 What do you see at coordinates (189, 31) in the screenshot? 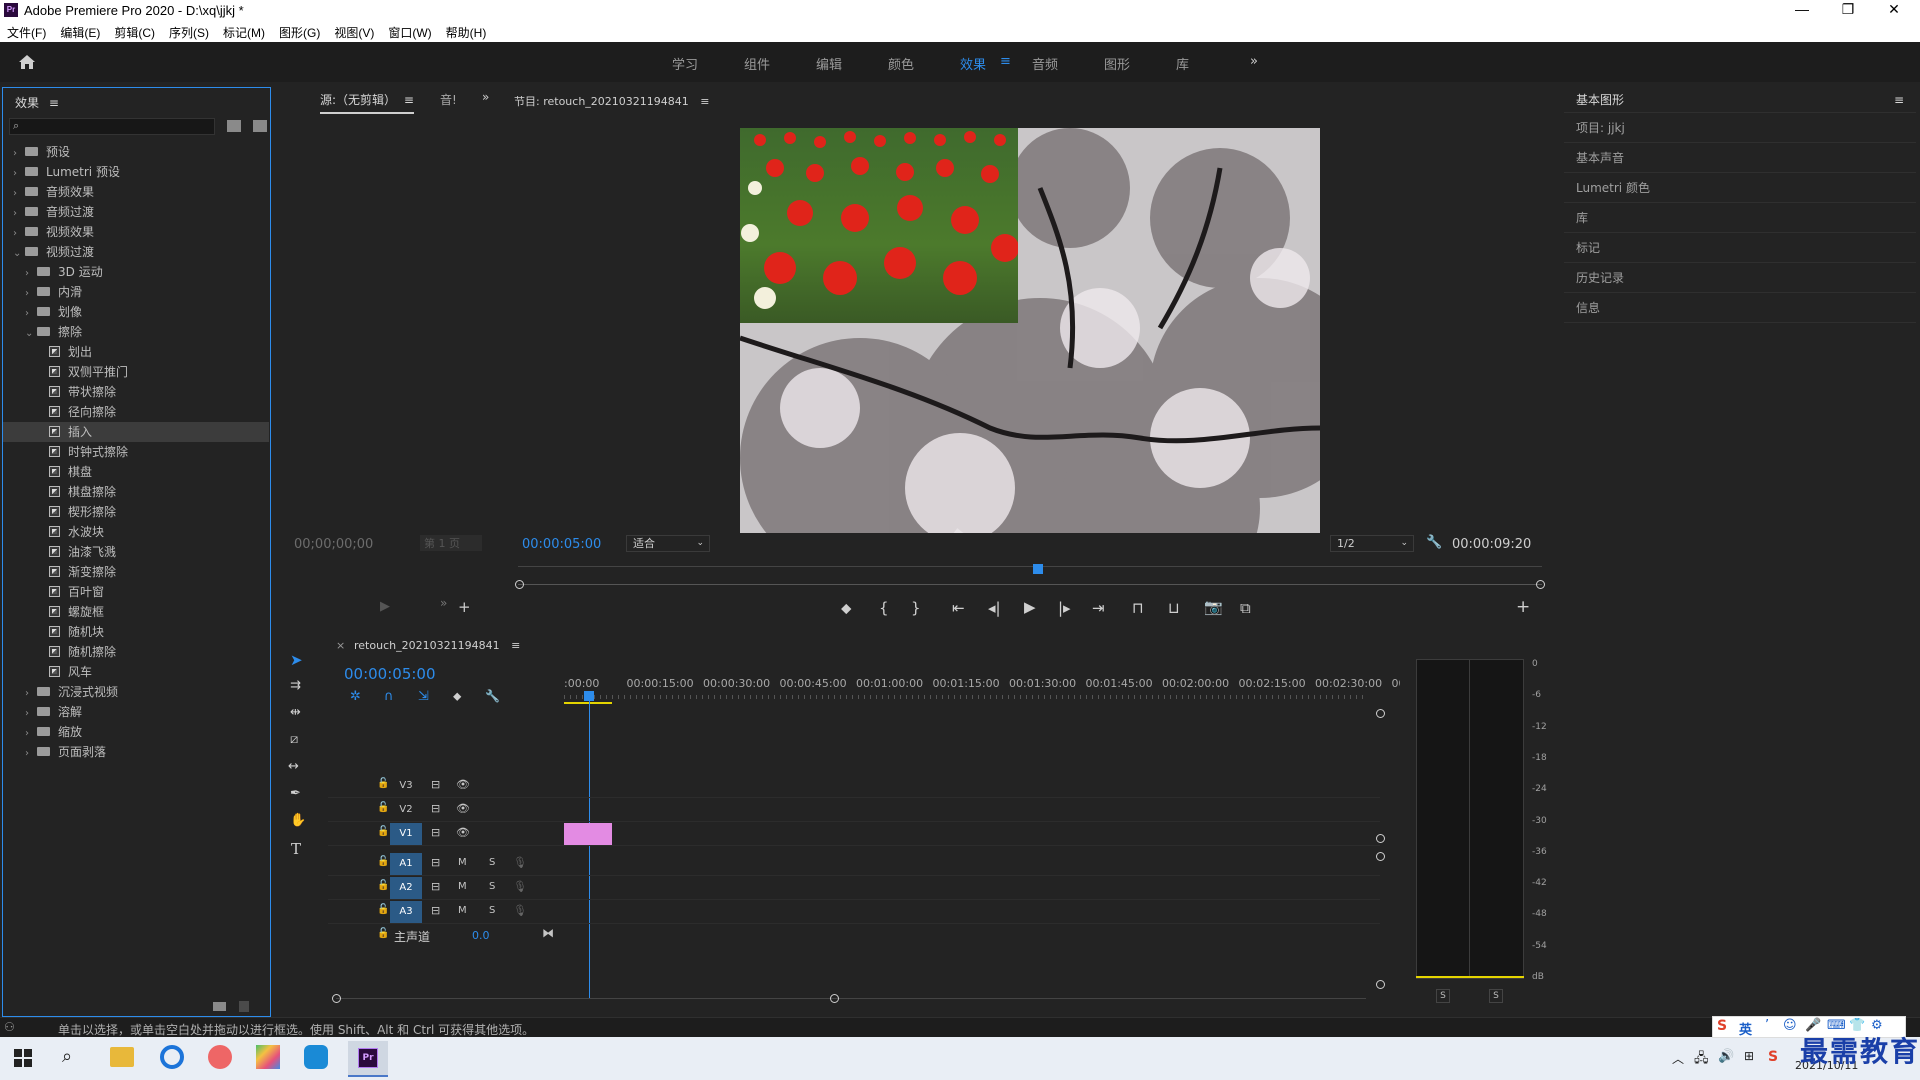
I see `menu-sequence: 序列(S)` at bounding box center [189, 31].